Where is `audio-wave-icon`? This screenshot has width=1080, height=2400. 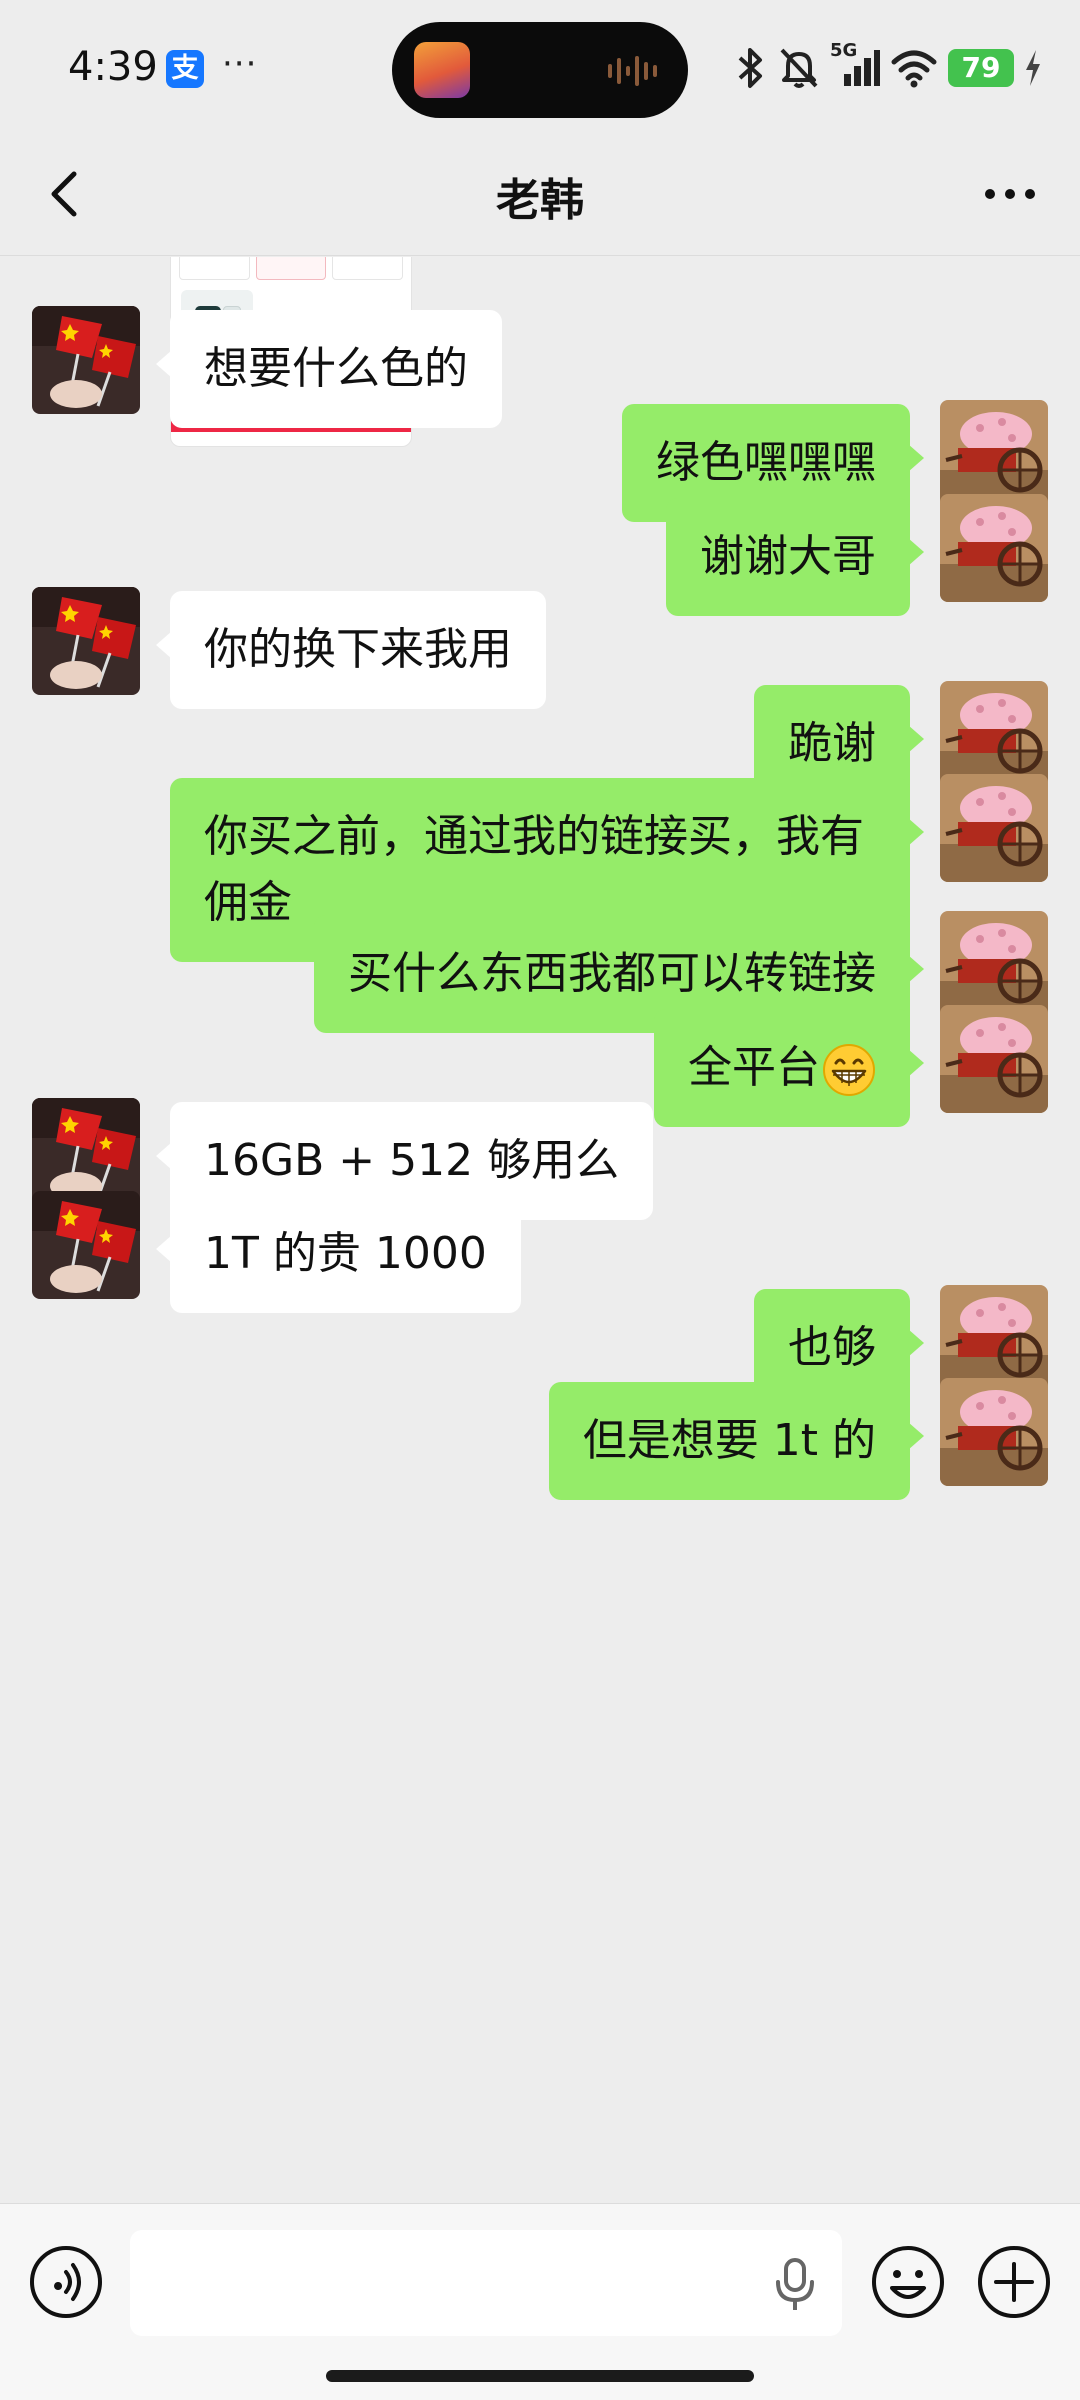 audio-wave-icon is located at coordinates (632, 71).